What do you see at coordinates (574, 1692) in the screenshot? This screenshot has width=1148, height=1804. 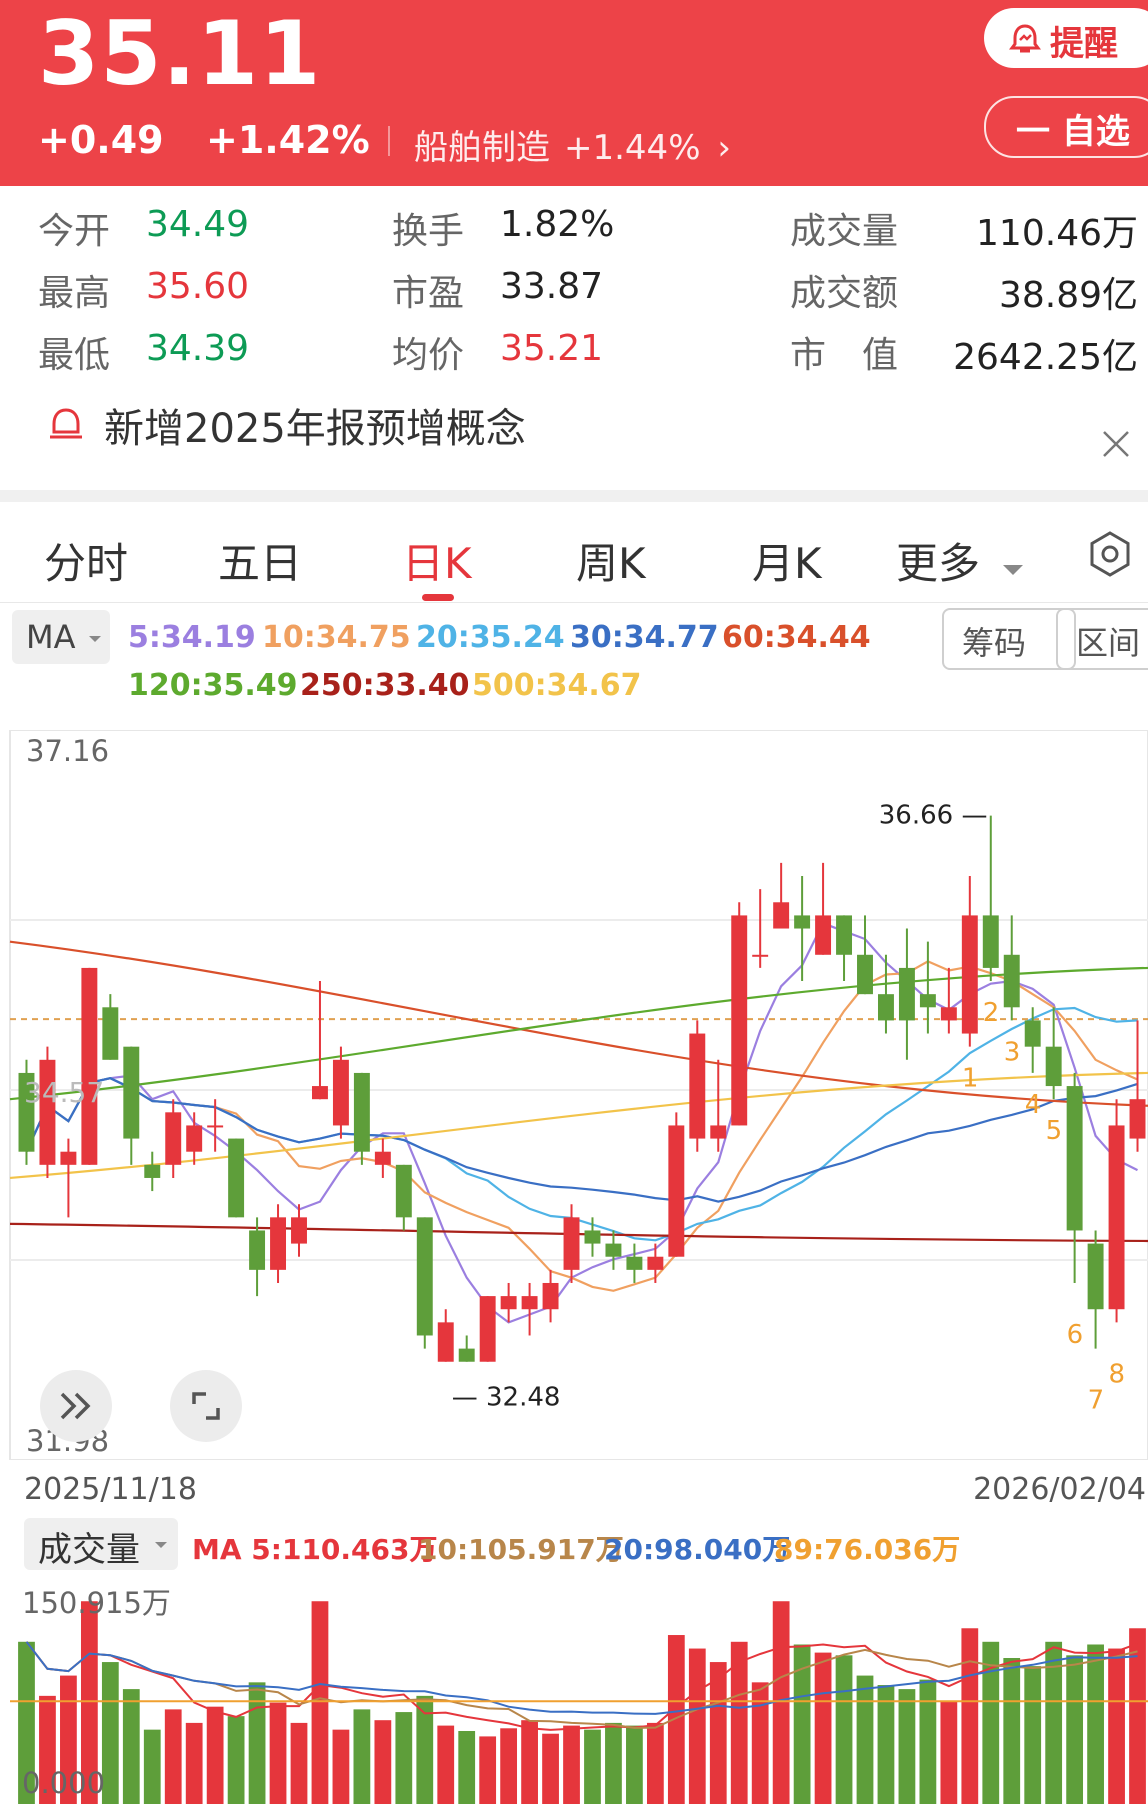 I see `volume-chart` at bounding box center [574, 1692].